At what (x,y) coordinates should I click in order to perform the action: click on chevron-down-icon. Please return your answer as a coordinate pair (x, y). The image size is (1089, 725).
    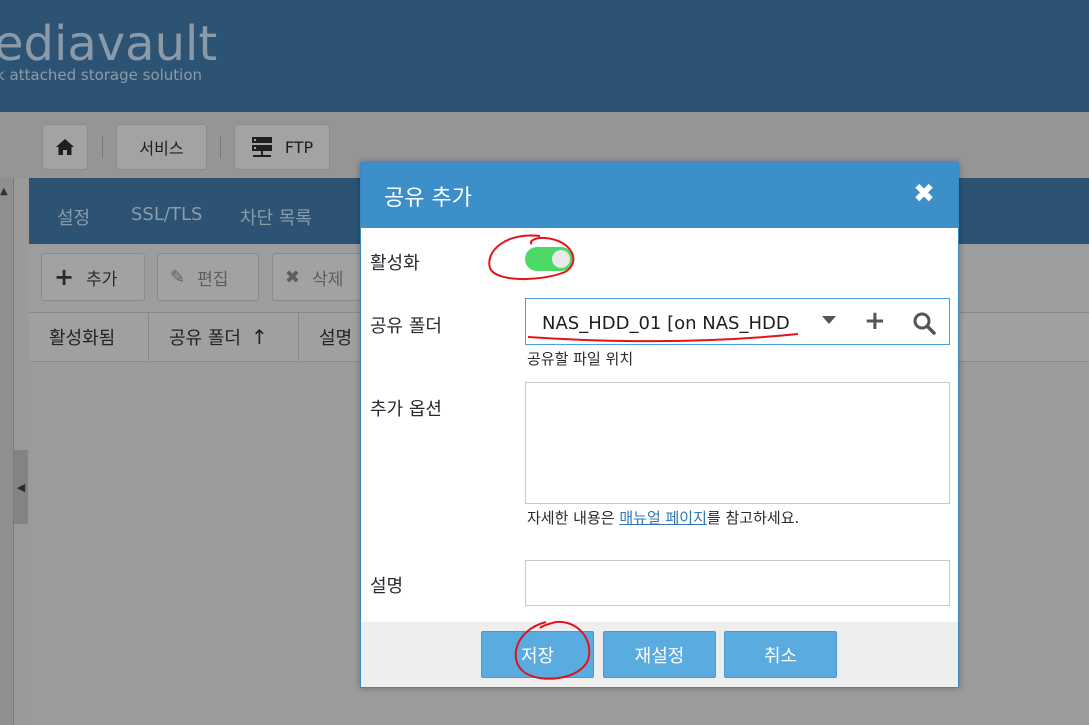
    Looking at the image, I should click on (829, 320).